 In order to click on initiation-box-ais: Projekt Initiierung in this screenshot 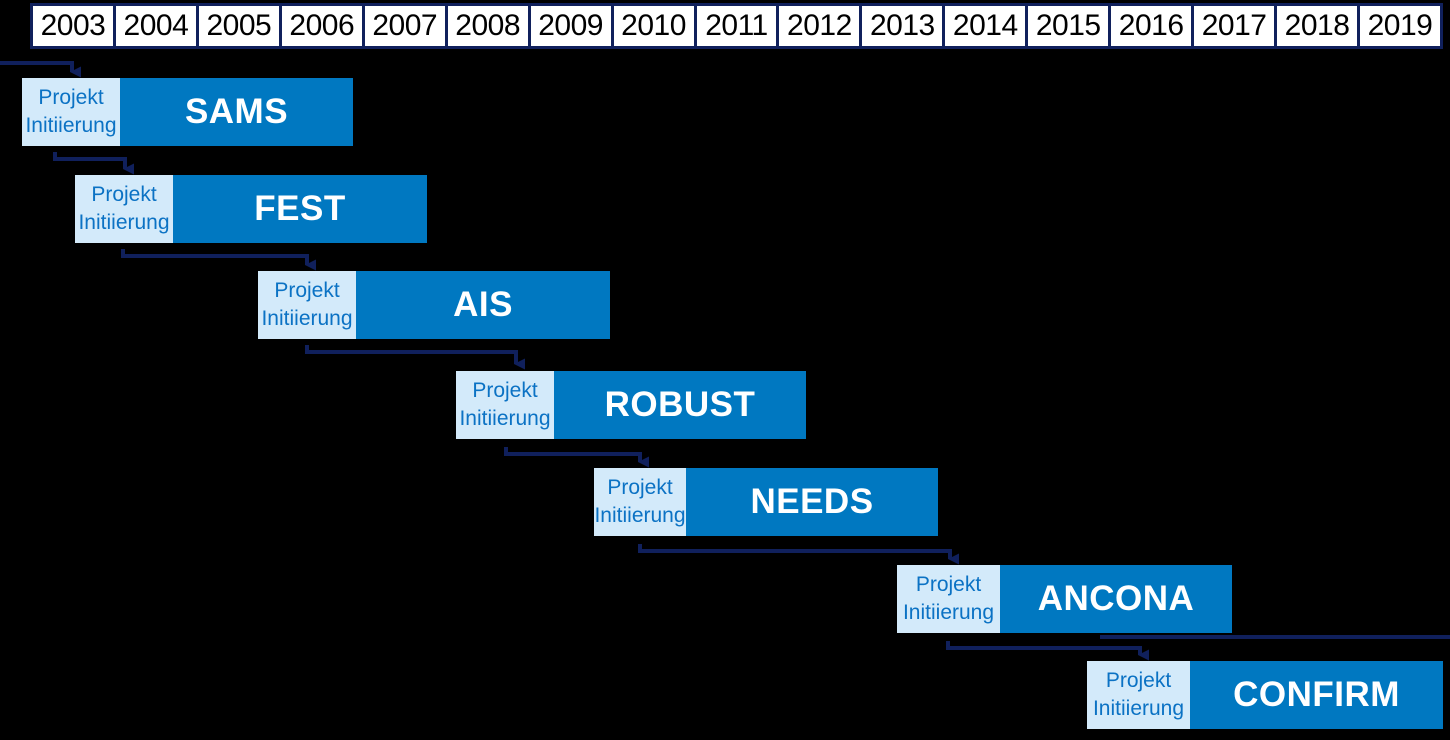, I will do `click(307, 305)`.